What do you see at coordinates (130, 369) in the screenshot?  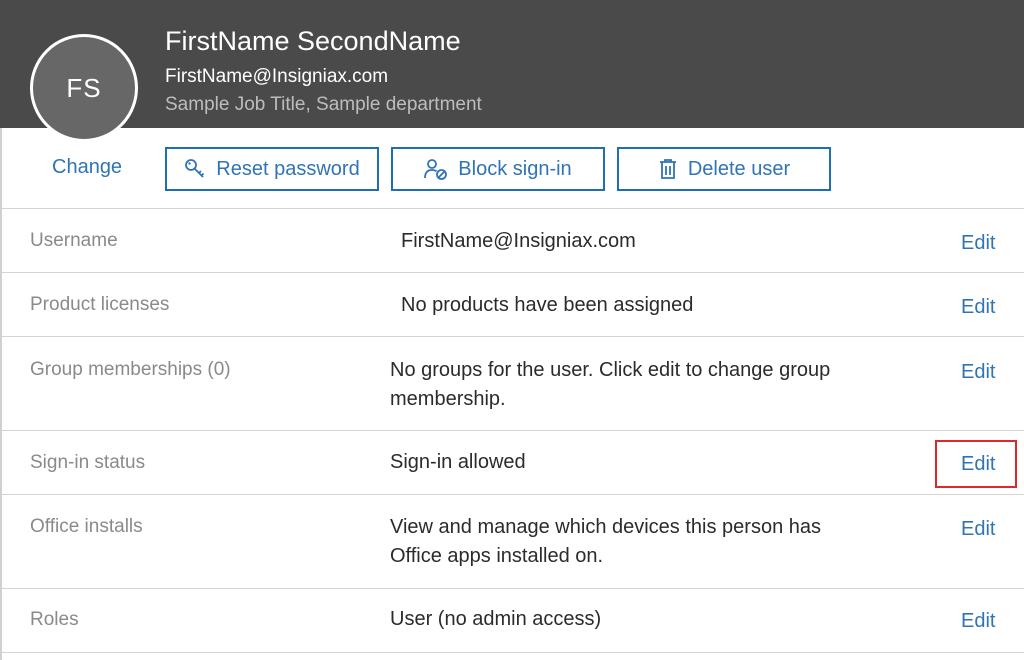 I see `group-memberships-label: Group memberships (0)` at bounding box center [130, 369].